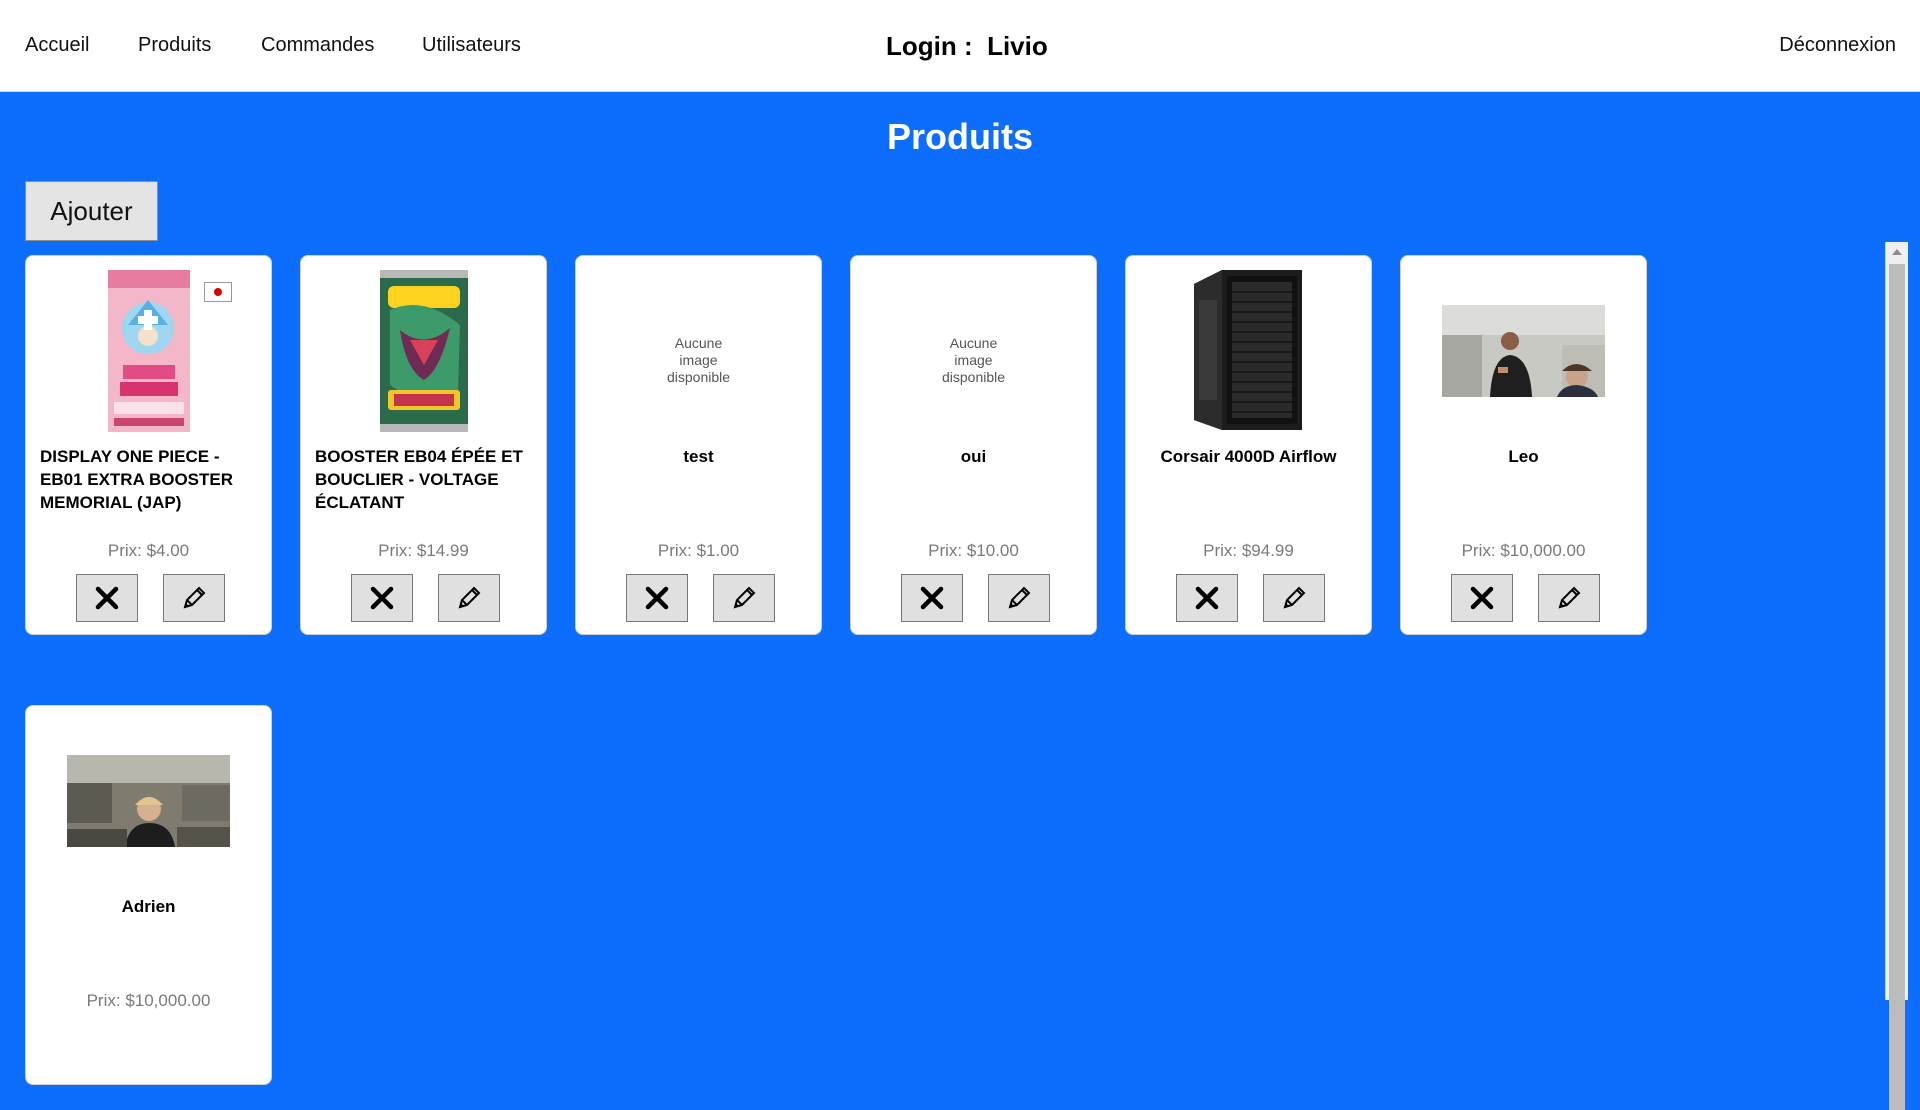  Describe the element at coordinates (967, 46) in the screenshot. I see `login-label: Login : Livio` at that location.